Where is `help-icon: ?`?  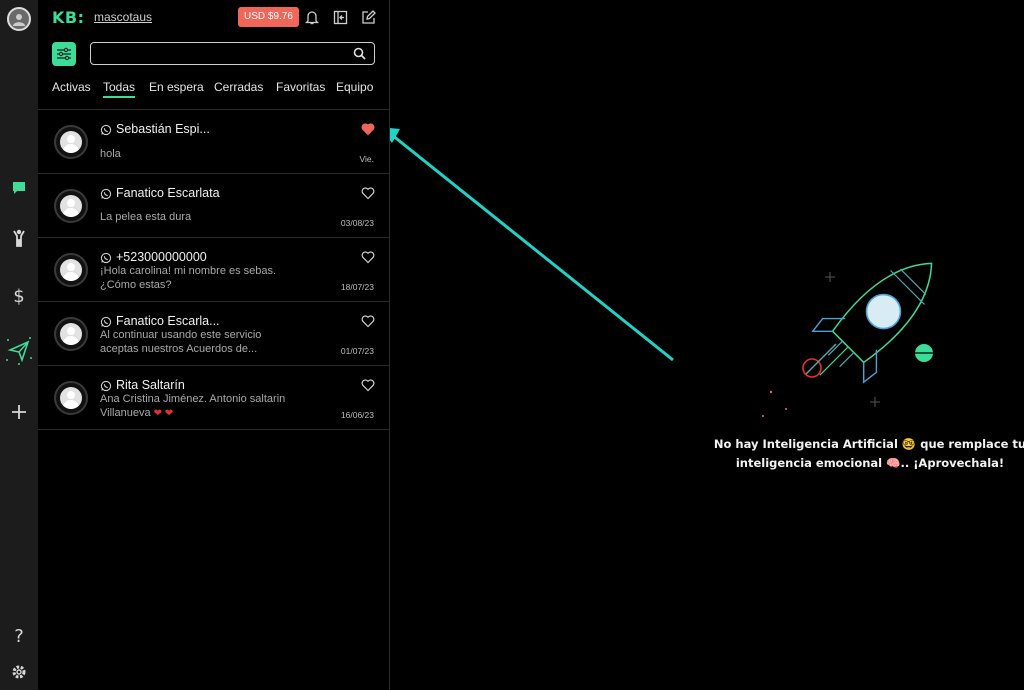
help-icon: ? is located at coordinates (19, 636).